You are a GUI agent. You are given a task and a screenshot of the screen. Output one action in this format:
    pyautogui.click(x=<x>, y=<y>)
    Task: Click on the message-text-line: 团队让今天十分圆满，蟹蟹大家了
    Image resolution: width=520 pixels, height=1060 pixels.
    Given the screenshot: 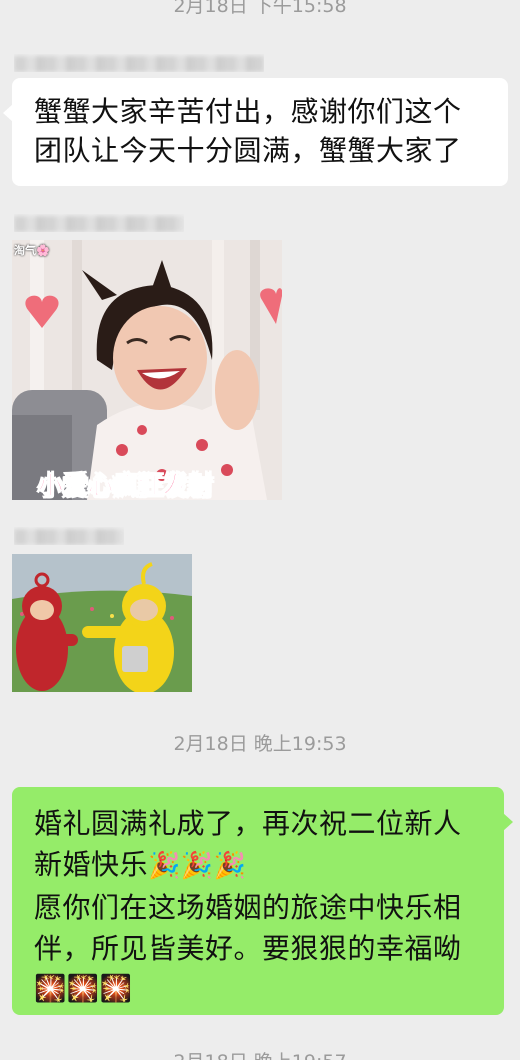 What is the action you would take?
    pyautogui.click(x=248, y=150)
    